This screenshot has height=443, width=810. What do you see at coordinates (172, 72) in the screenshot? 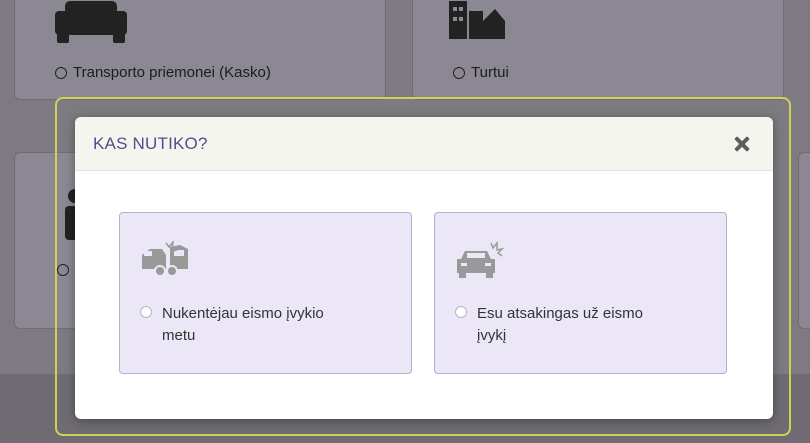
I see `card-vehicle-label: Transporto priemonei (Kasko)` at bounding box center [172, 72].